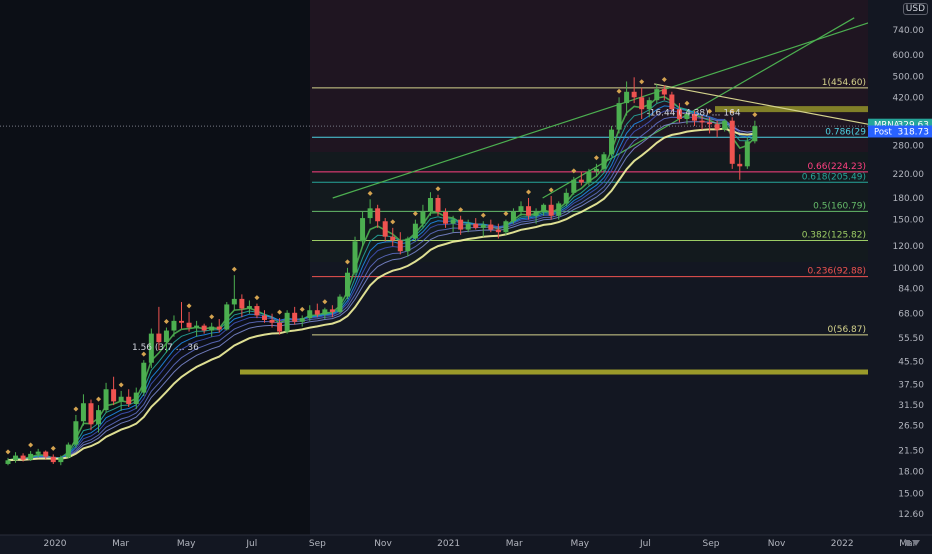 The height and width of the screenshot is (554, 932). I want to click on price-tag-label: Post, so click(883, 132).